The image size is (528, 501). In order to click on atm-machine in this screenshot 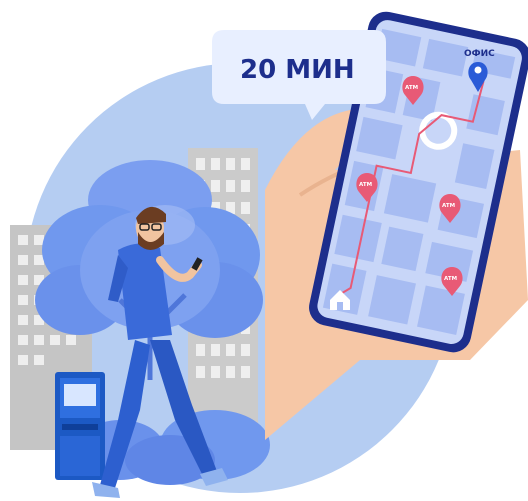, I will do `click(80, 426)`.